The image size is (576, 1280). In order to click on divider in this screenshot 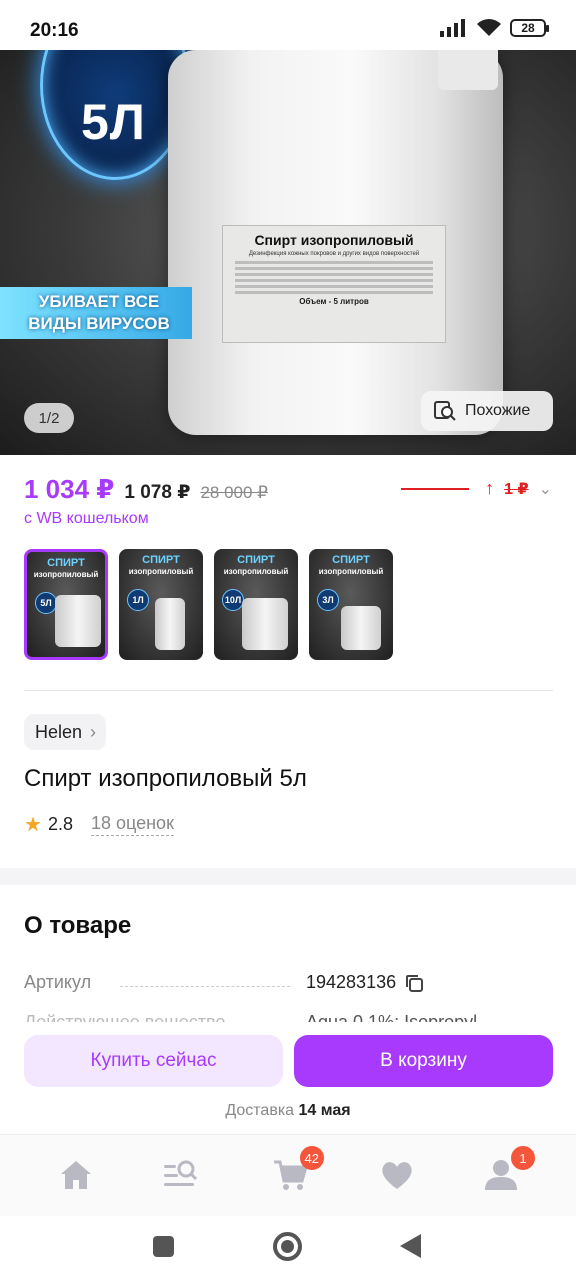, I will do `click(288, 690)`.